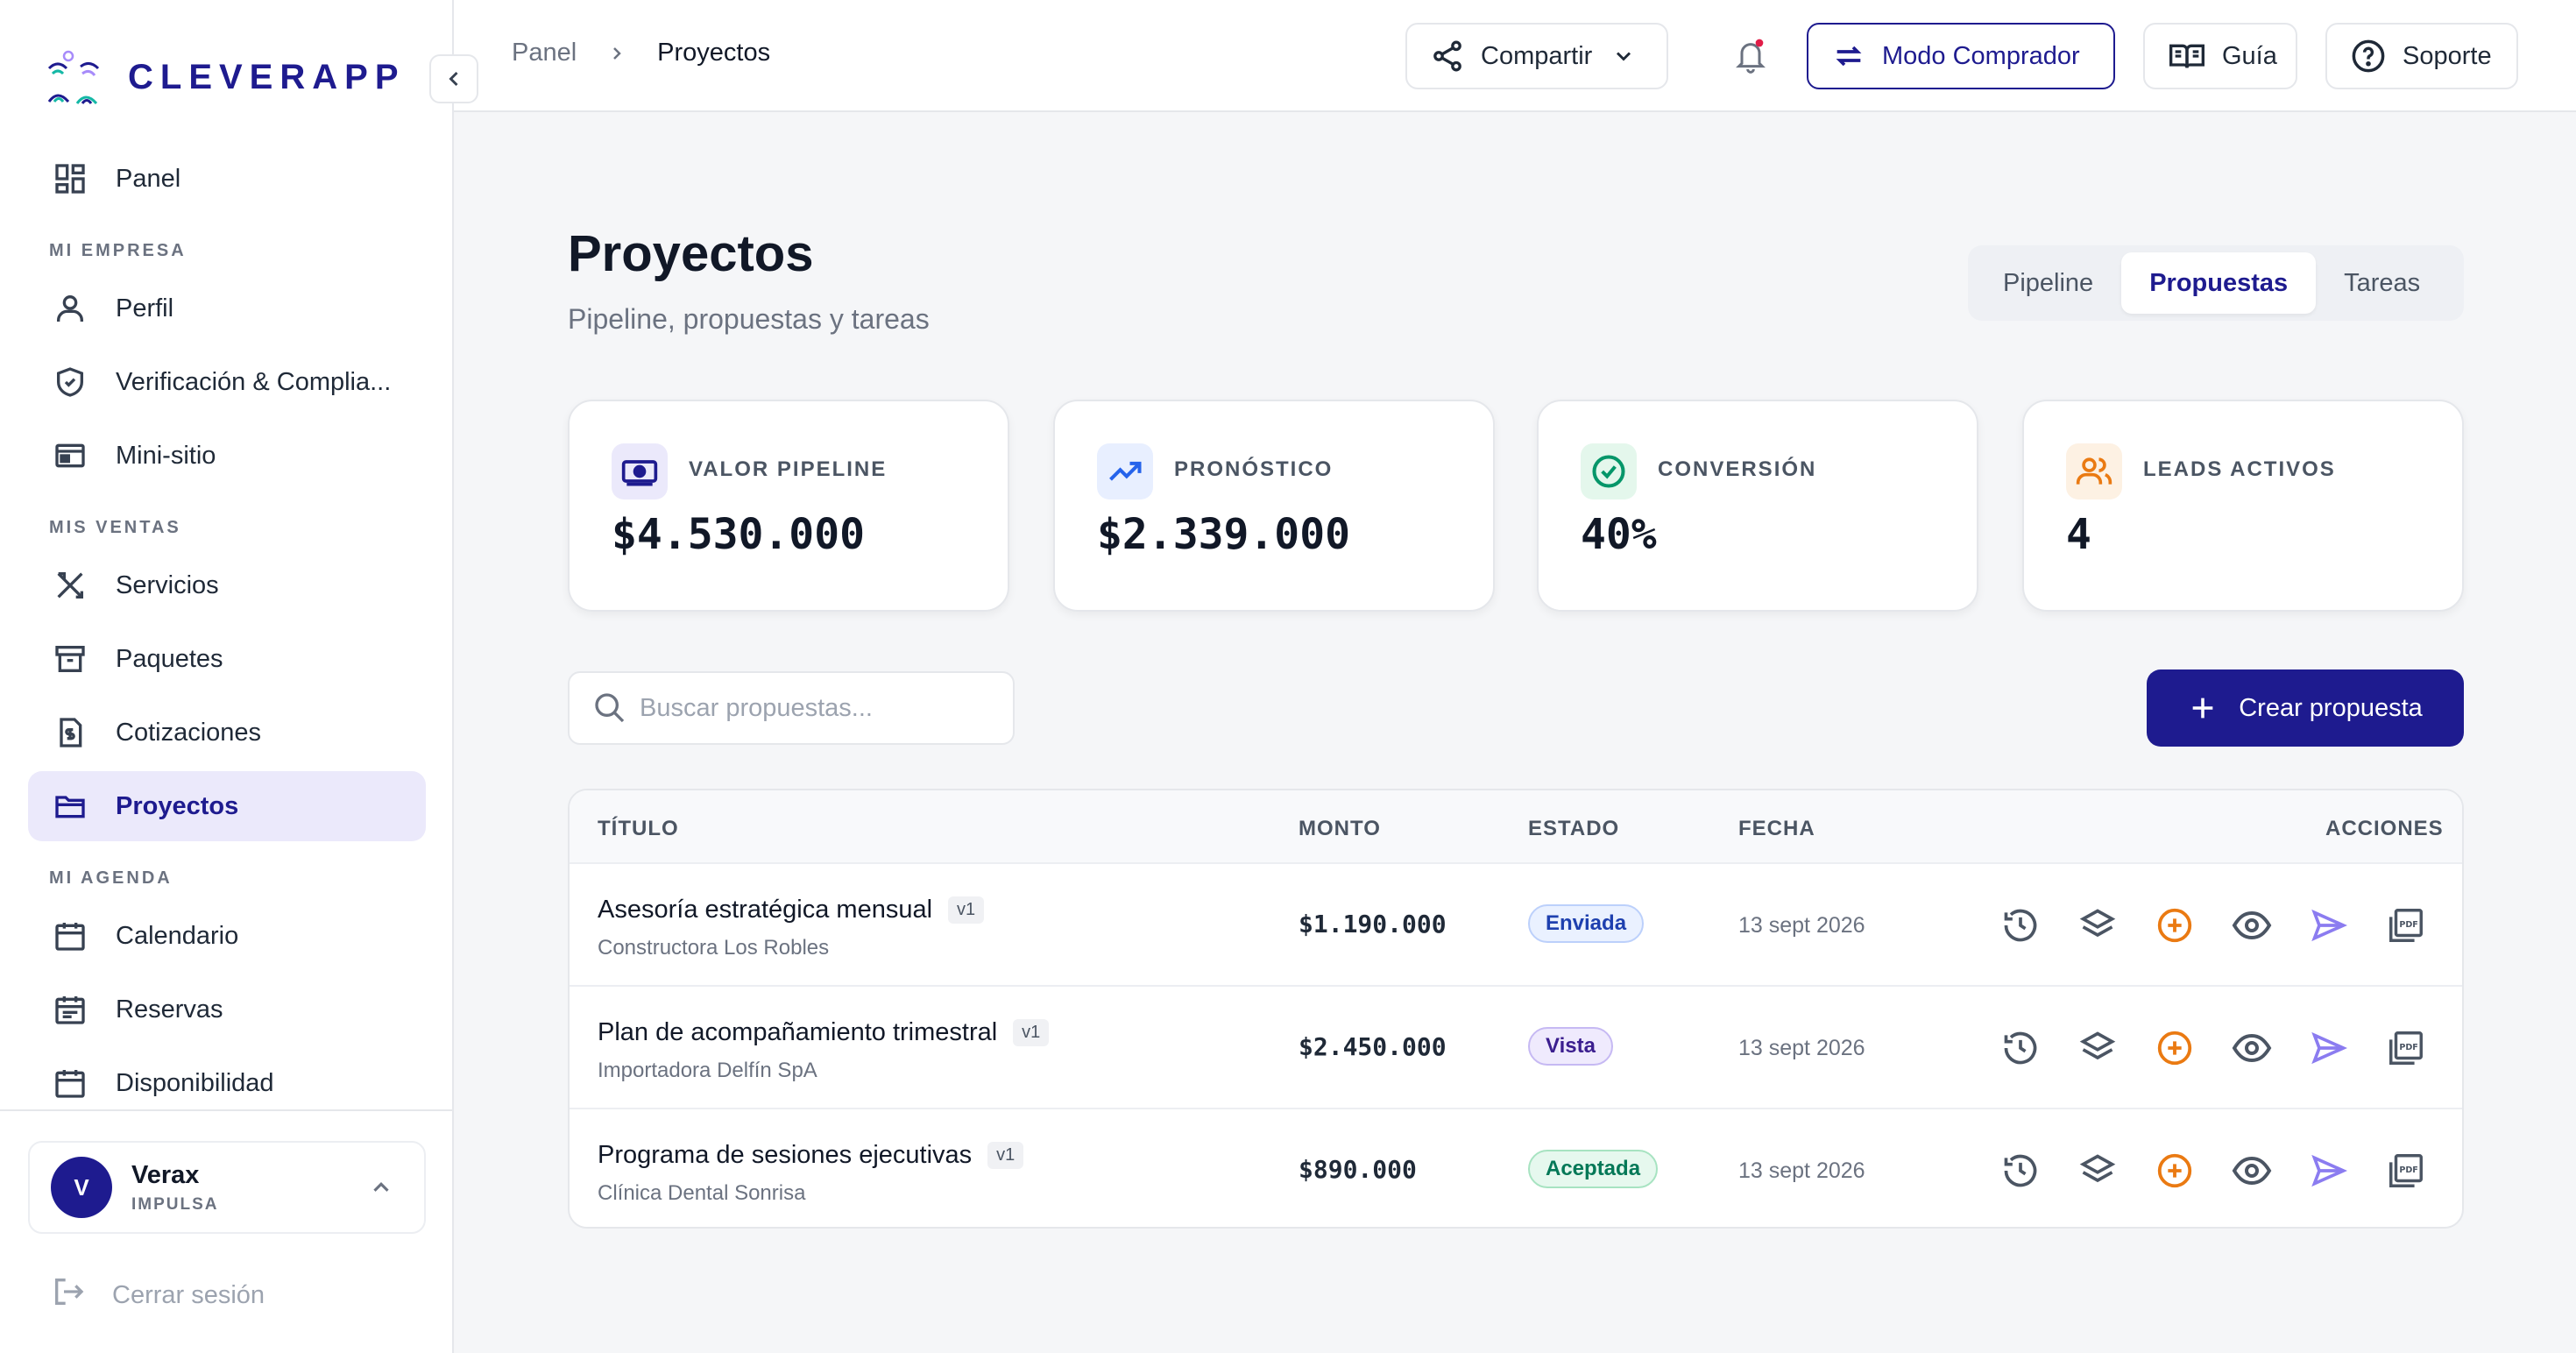  What do you see at coordinates (1274, 506) in the screenshot?
I see `kpi-card-forecast: PRONÓSTICO $2.339.000` at bounding box center [1274, 506].